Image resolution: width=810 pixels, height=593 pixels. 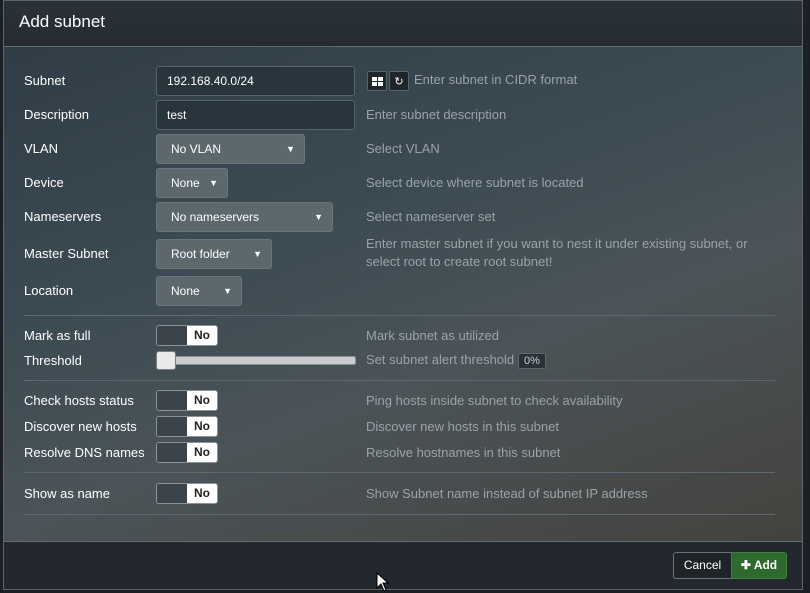 I want to click on threshold-row: Threshold Set subnet alert threshold 0%, so click(x=403, y=360).